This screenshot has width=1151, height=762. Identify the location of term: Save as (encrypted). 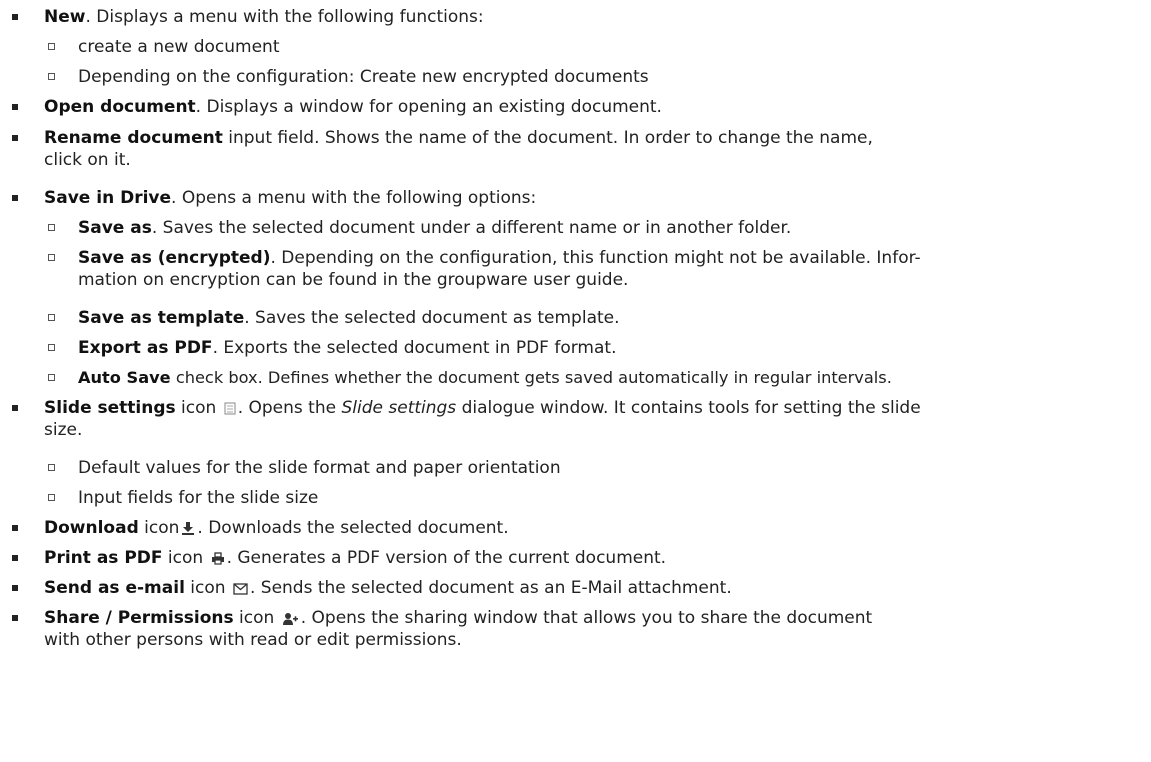
(174, 258).